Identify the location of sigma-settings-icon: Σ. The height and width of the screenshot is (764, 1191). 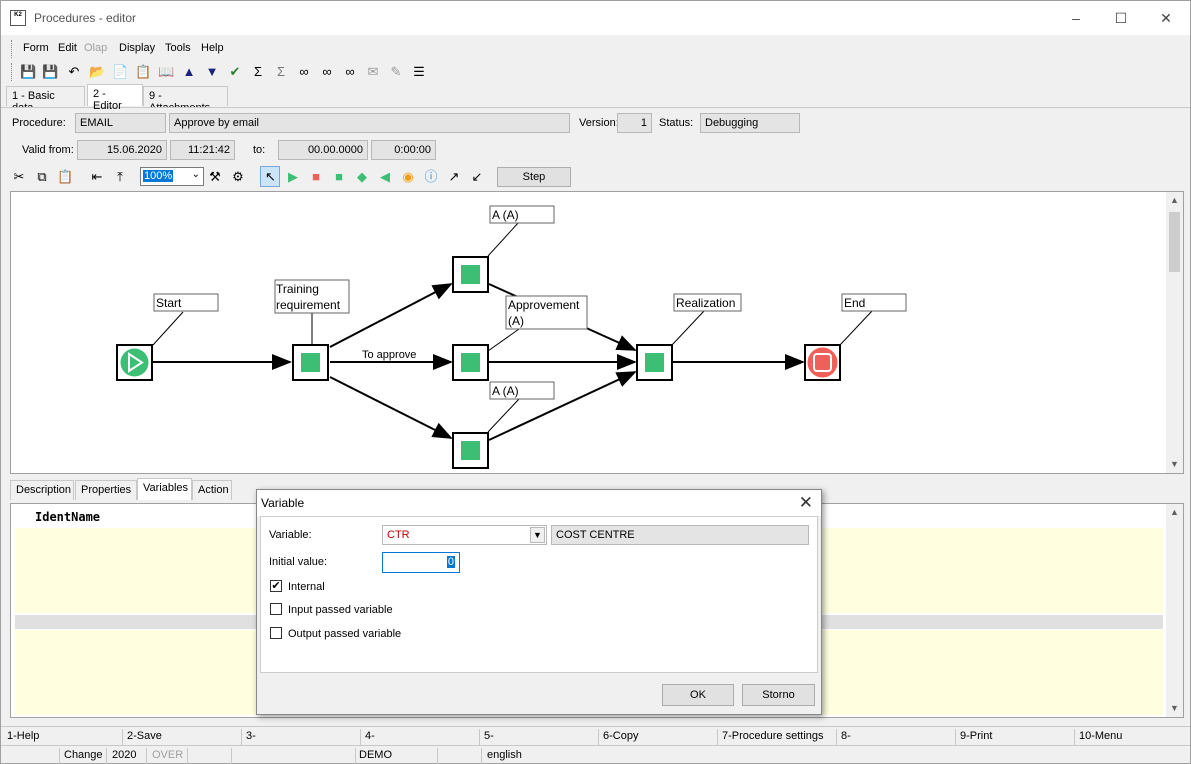
(281, 72).